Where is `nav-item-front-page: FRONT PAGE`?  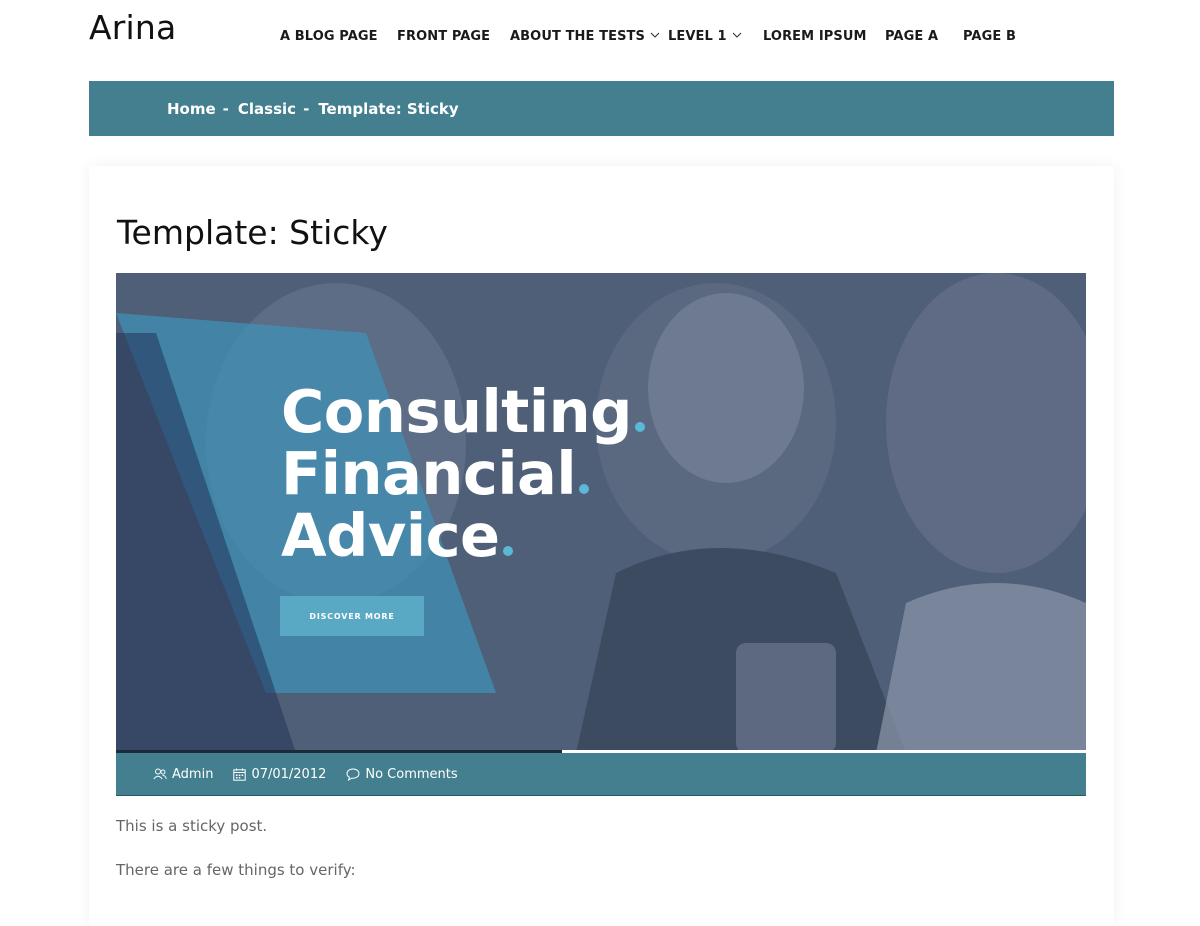
nav-item-front-page: FRONT PAGE is located at coordinates (443, 37).